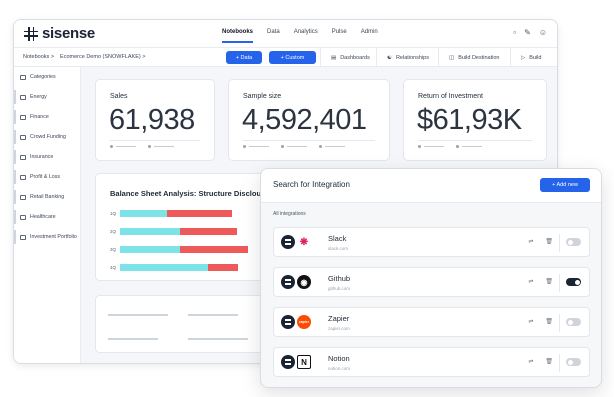  I want to click on sidebar-item-healthcare: Healthcare, so click(47, 217).